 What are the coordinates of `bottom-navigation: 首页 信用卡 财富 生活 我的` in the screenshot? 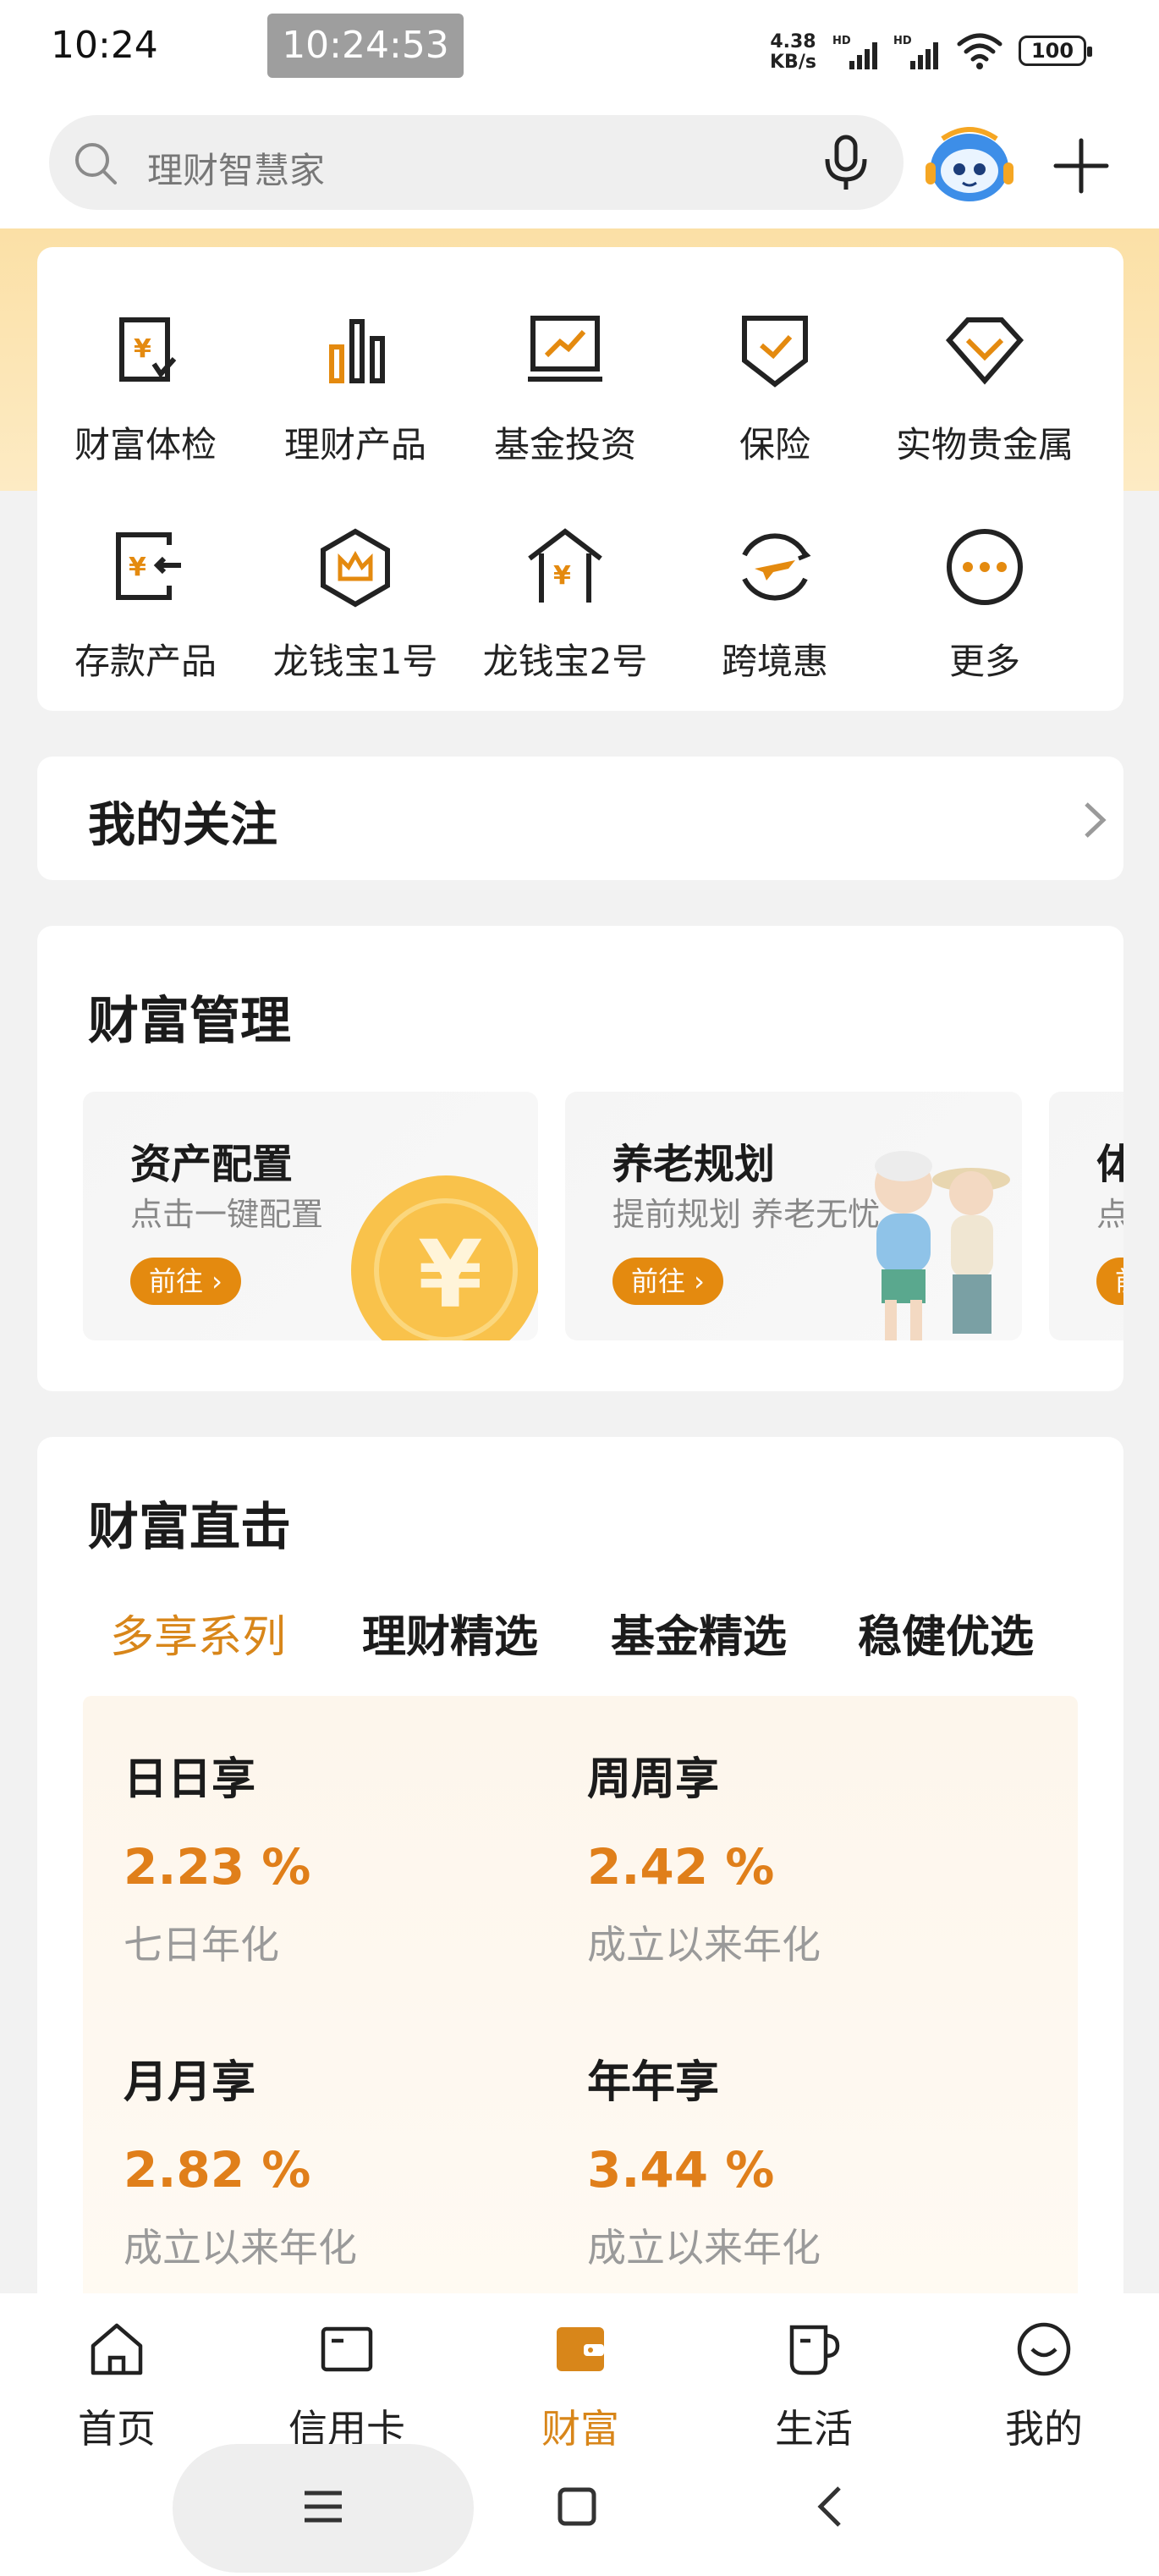 It's located at (579, 2434).